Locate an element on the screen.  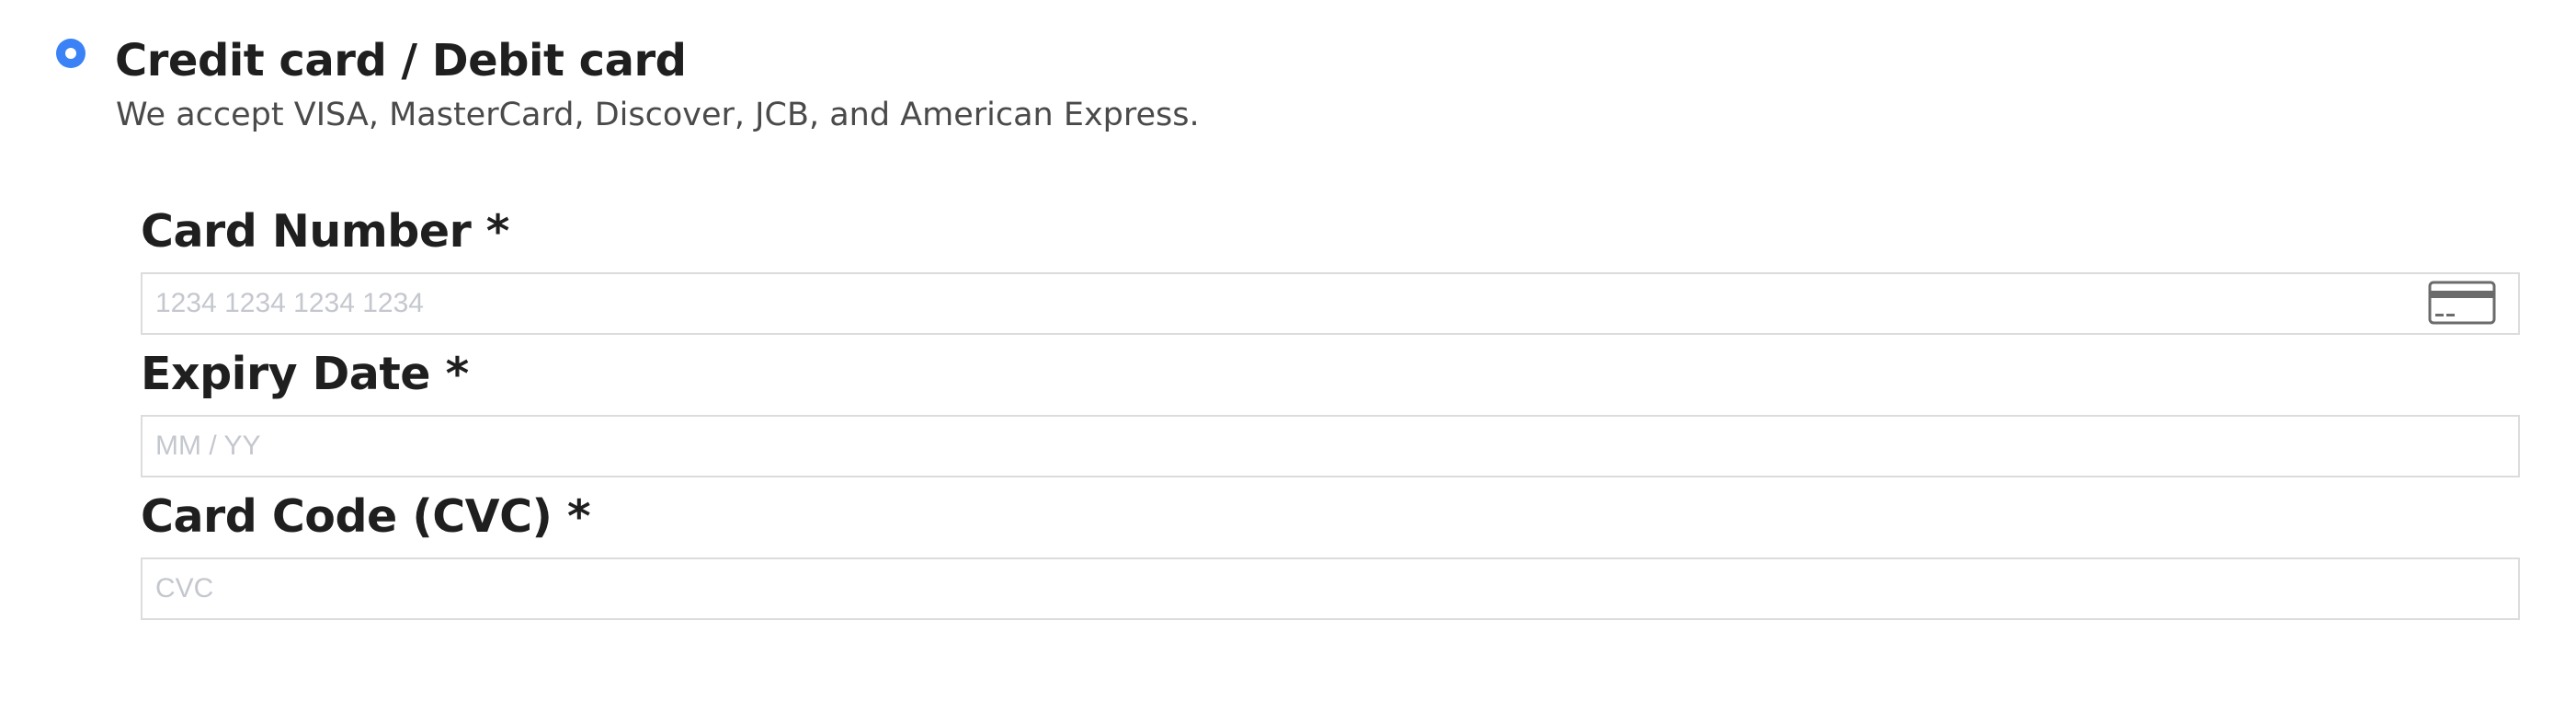
radio-selected-dot is located at coordinates (70, 54).